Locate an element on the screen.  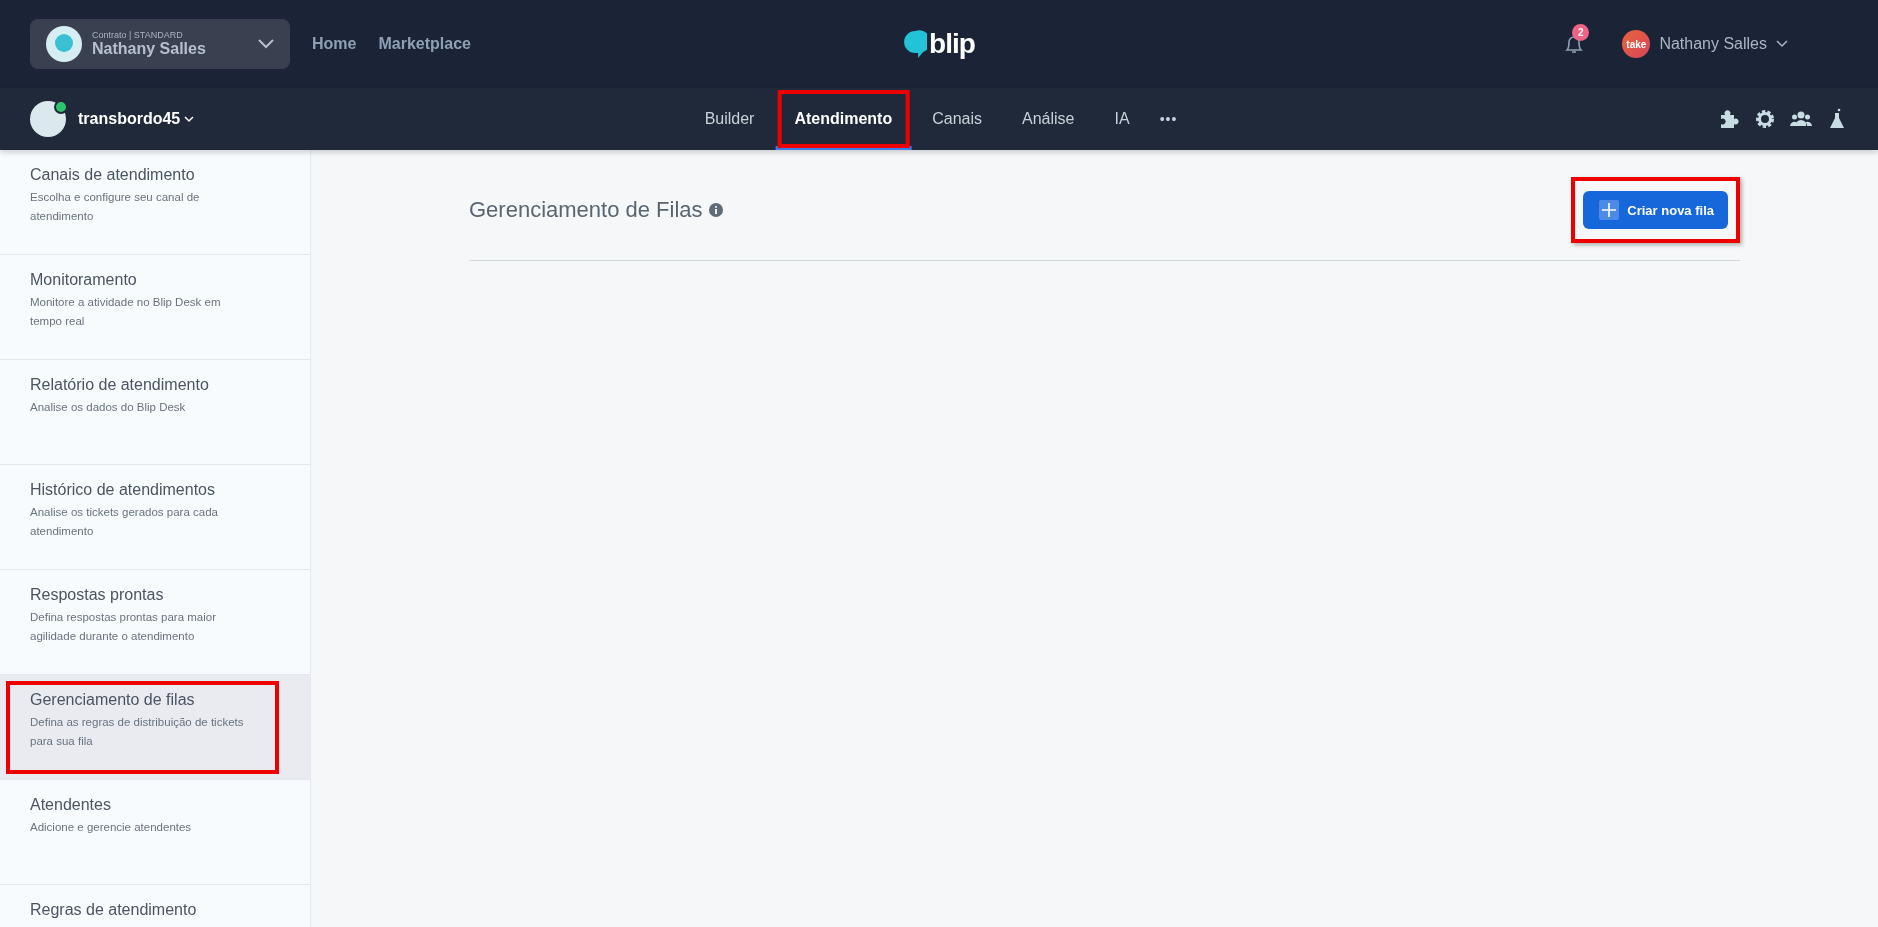
page-title: Gerenciamento de Filas is located at coordinates (586, 210).